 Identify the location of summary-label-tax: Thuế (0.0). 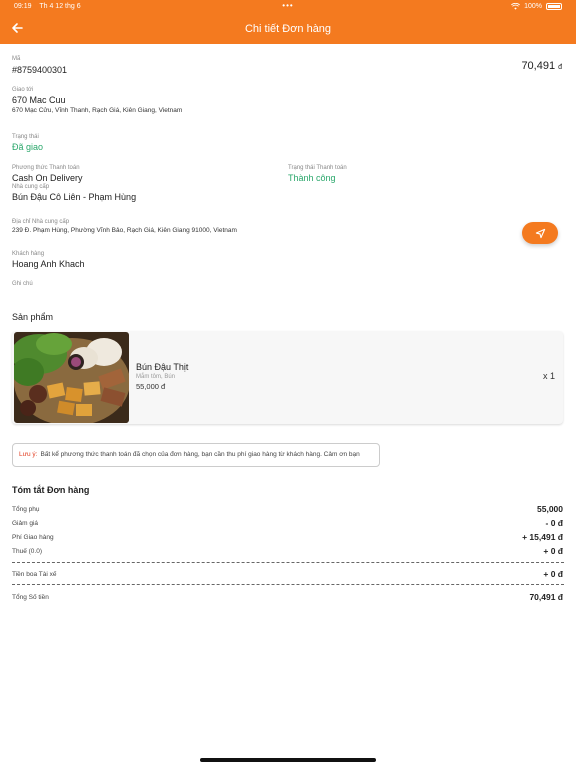
(27, 551).